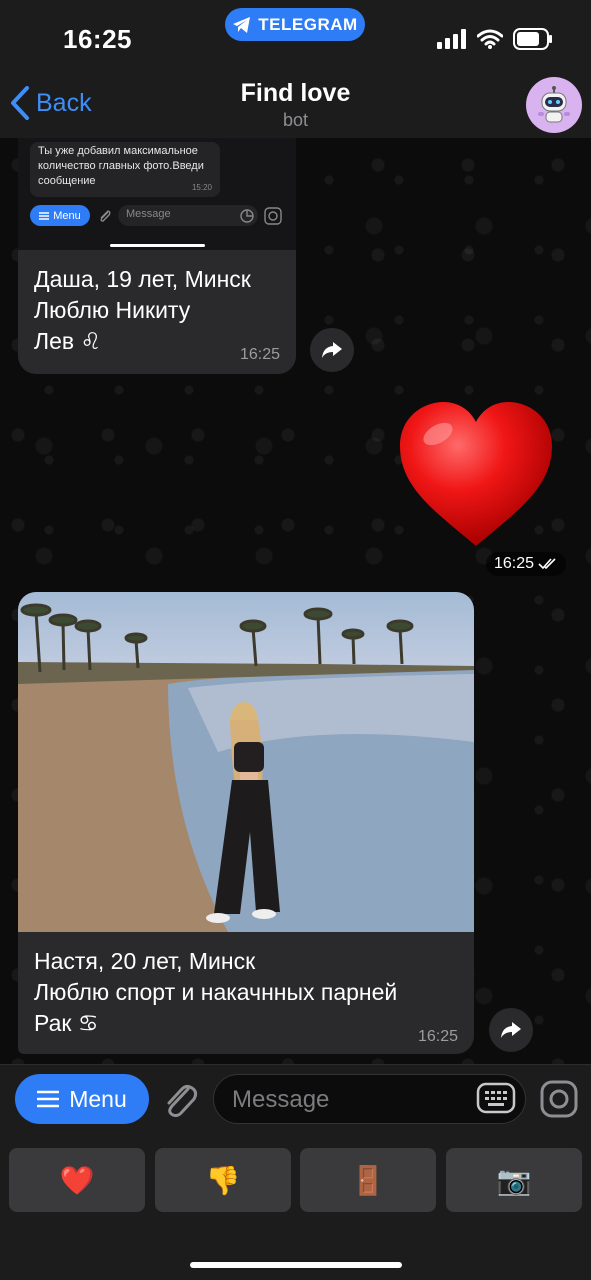 This screenshot has height=1280, width=591. I want to click on wifi-icon, so click(490, 39).